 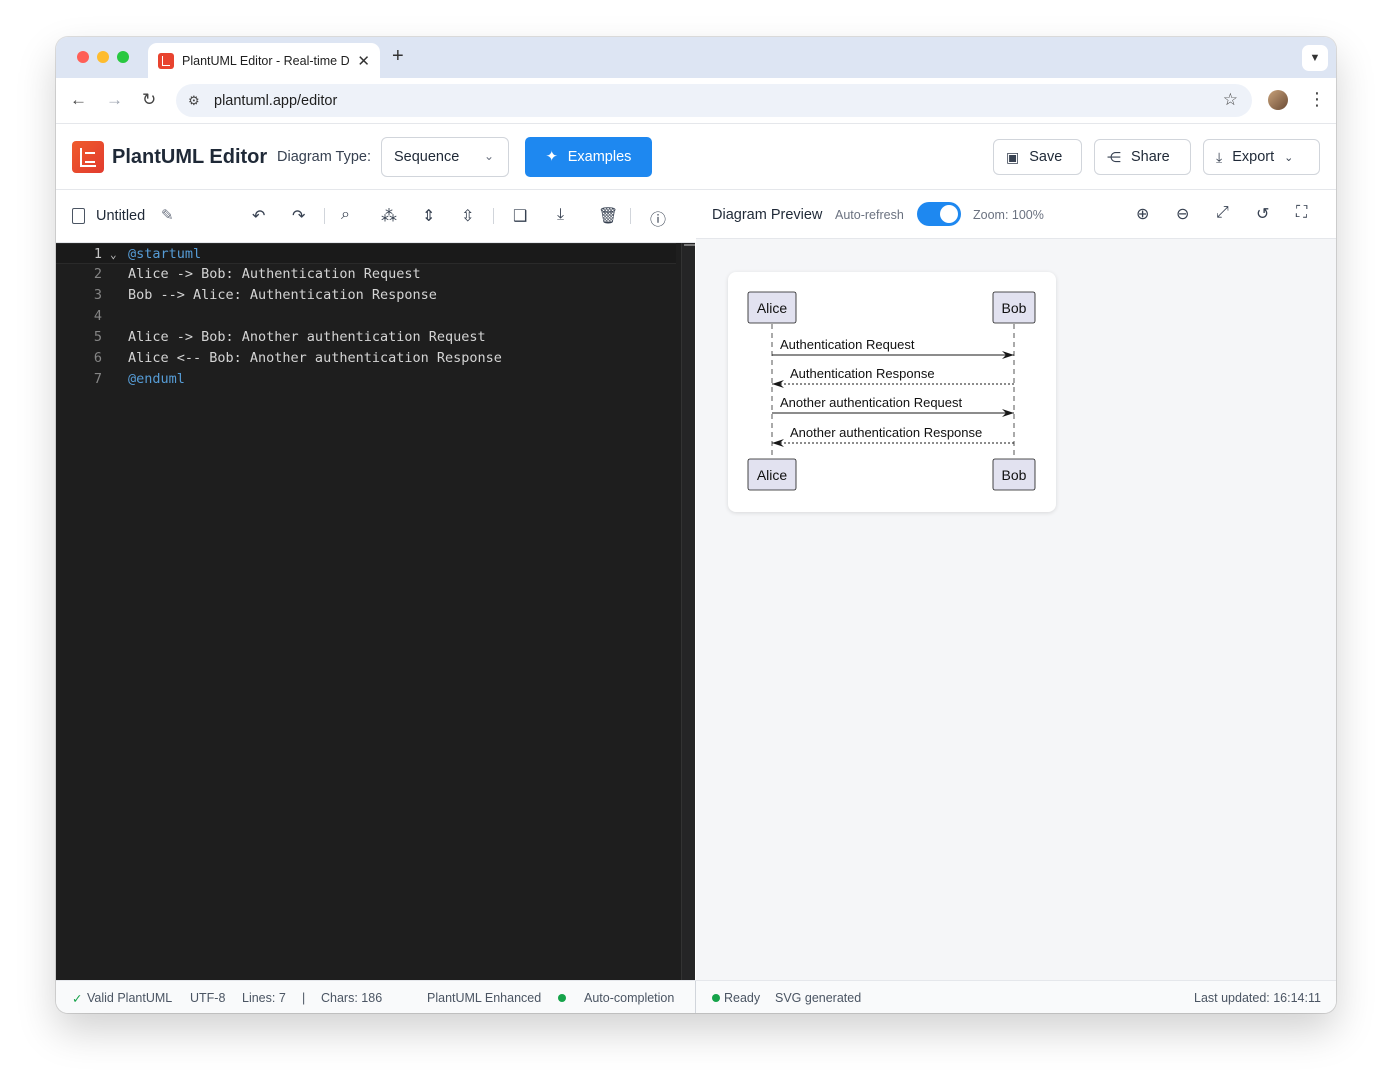 What do you see at coordinates (696, 57) in the screenshot?
I see `tab-strip: PlantUML Editor - Real-time D ✕ + ▼` at bounding box center [696, 57].